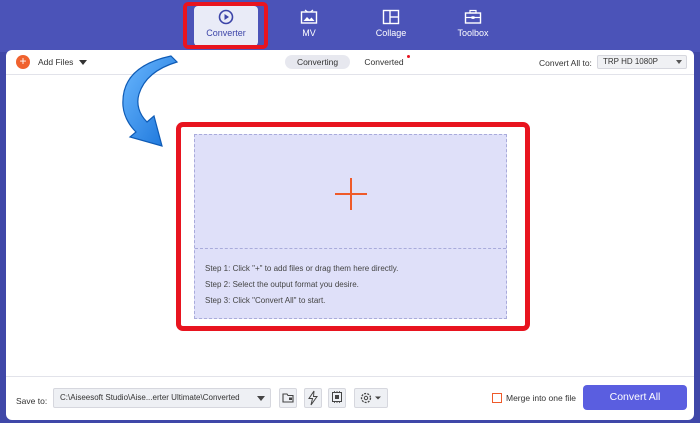 Image resolution: width=700 pixels, height=423 pixels. I want to click on mv-icon, so click(309, 16).